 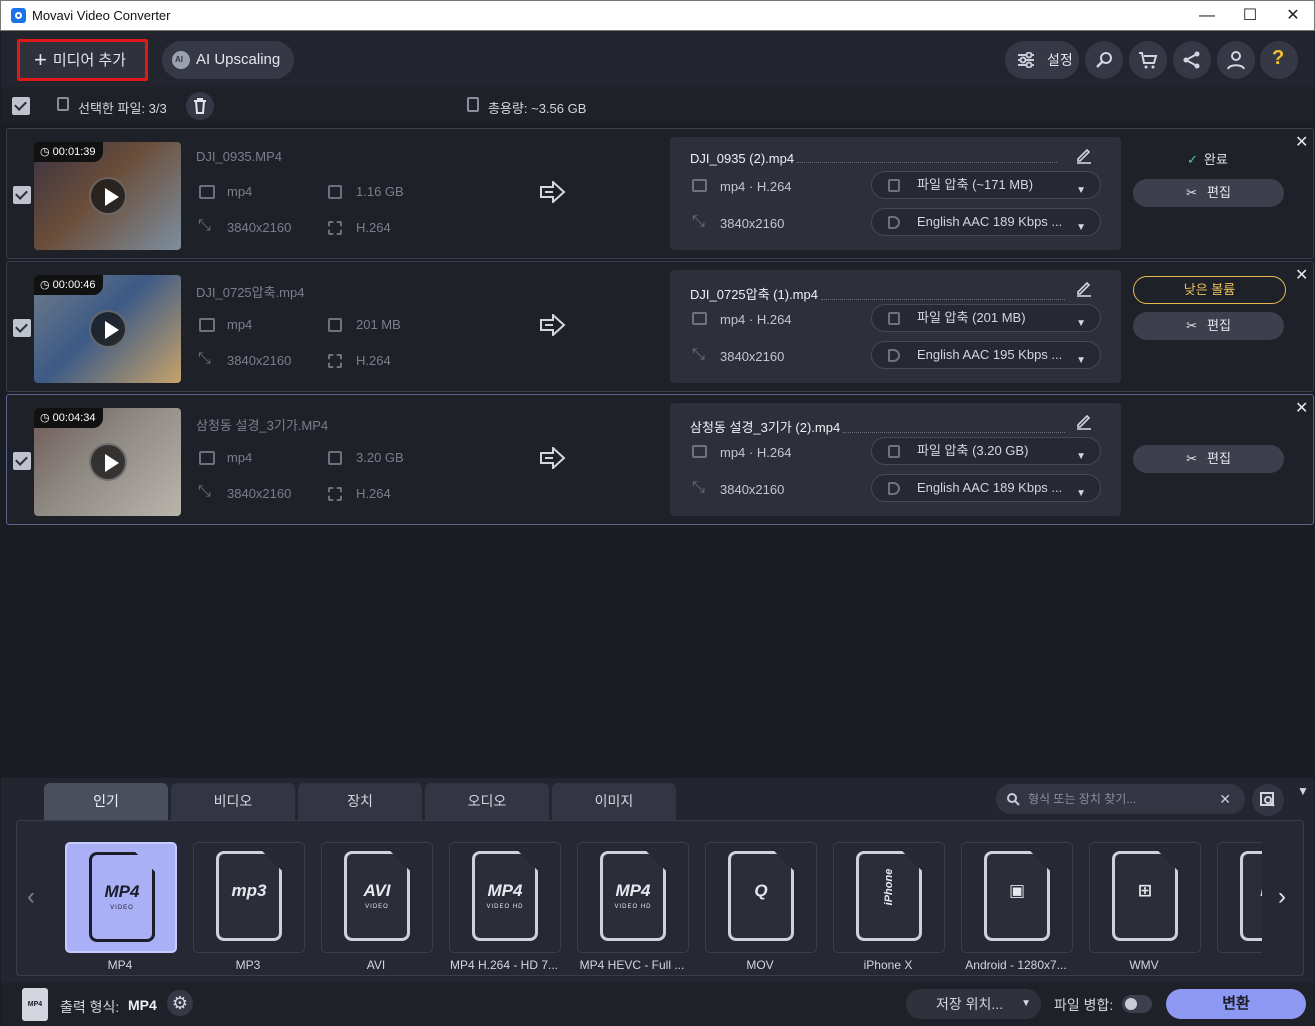 What do you see at coordinates (1225, 799) in the screenshot?
I see `clear-search-icon: ✕` at bounding box center [1225, 799].